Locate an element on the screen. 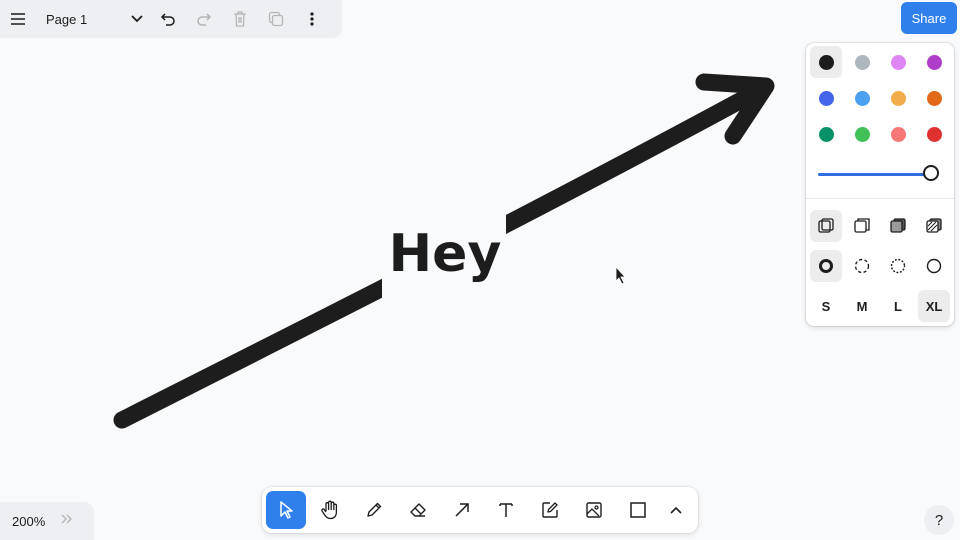 This screenshot has width=960, height=540. text-tool-button is located at coordinates (506, 510).